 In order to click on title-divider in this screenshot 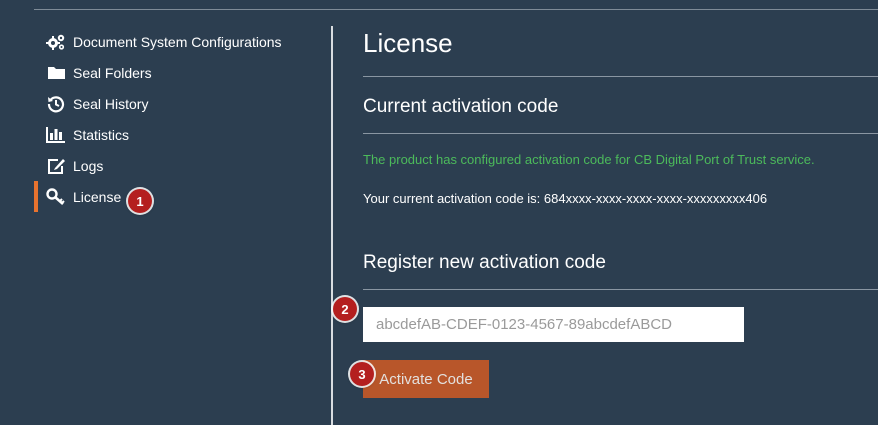, I will do `click(620, 76)`.